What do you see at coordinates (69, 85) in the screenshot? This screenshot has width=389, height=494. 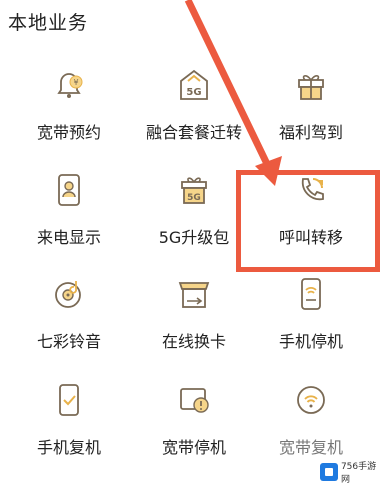 I see `bell-yen-icon: ¥` at bounding box center [69, 85].